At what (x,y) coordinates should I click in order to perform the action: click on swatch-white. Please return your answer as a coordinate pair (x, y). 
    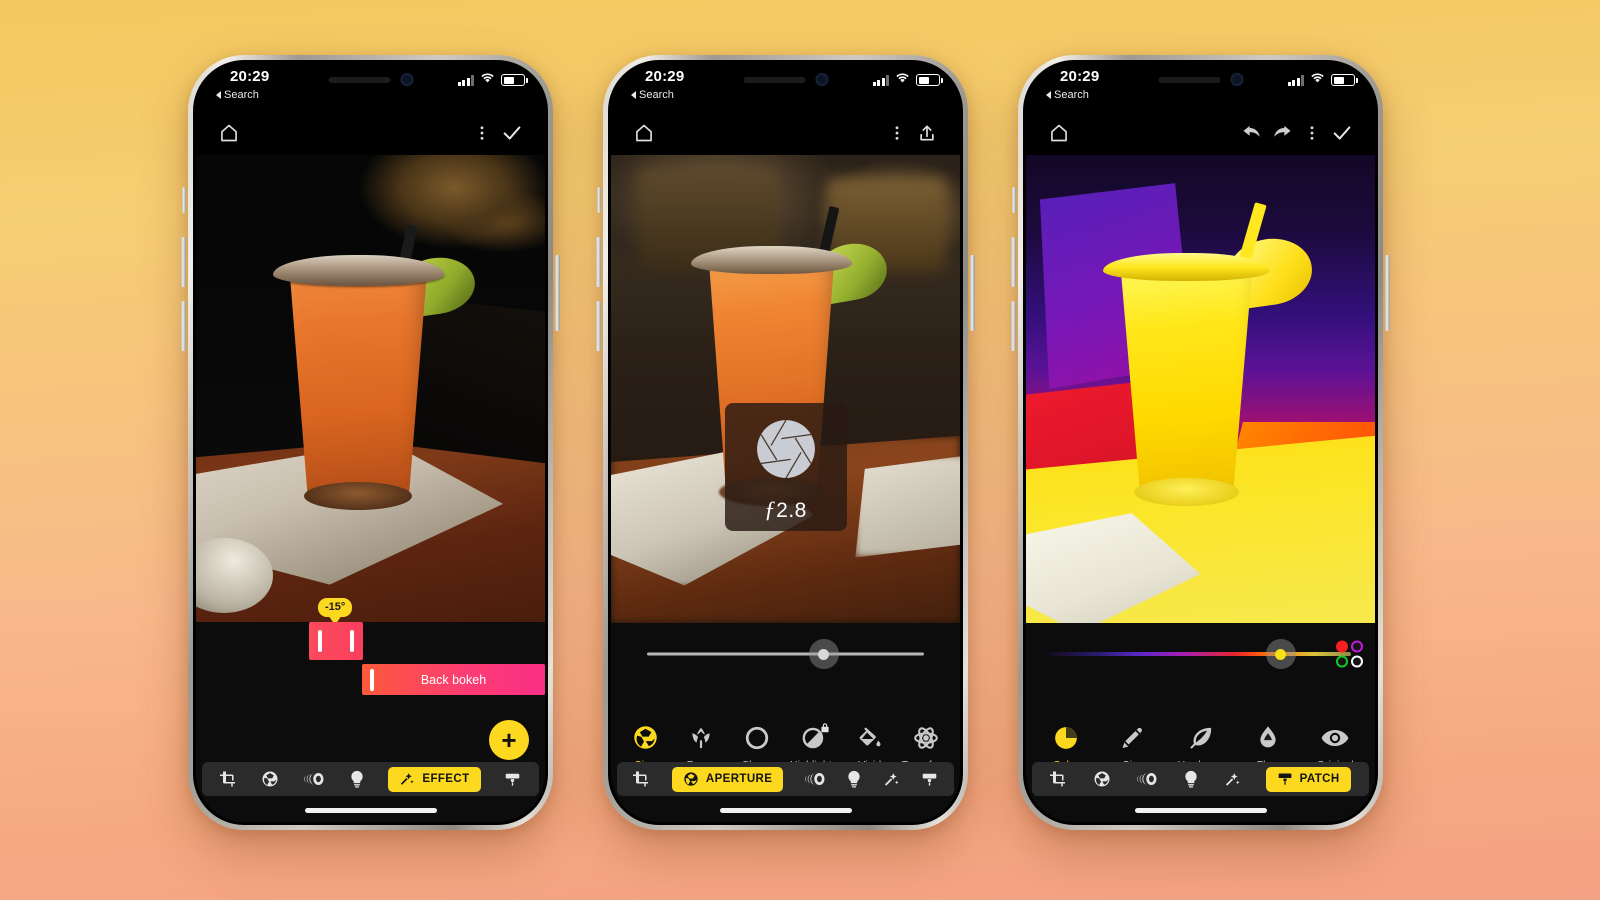
    Looking at the image, I should click on (1357, 661).